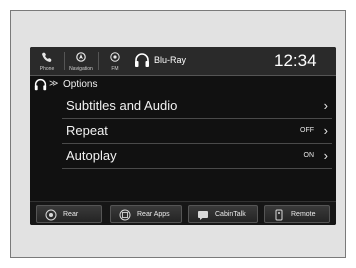  Describe the element at coordinates (197, 106) in the screenshot. I see `option-row-subtitles-audio: Subtitles and Audio ›` at that location.